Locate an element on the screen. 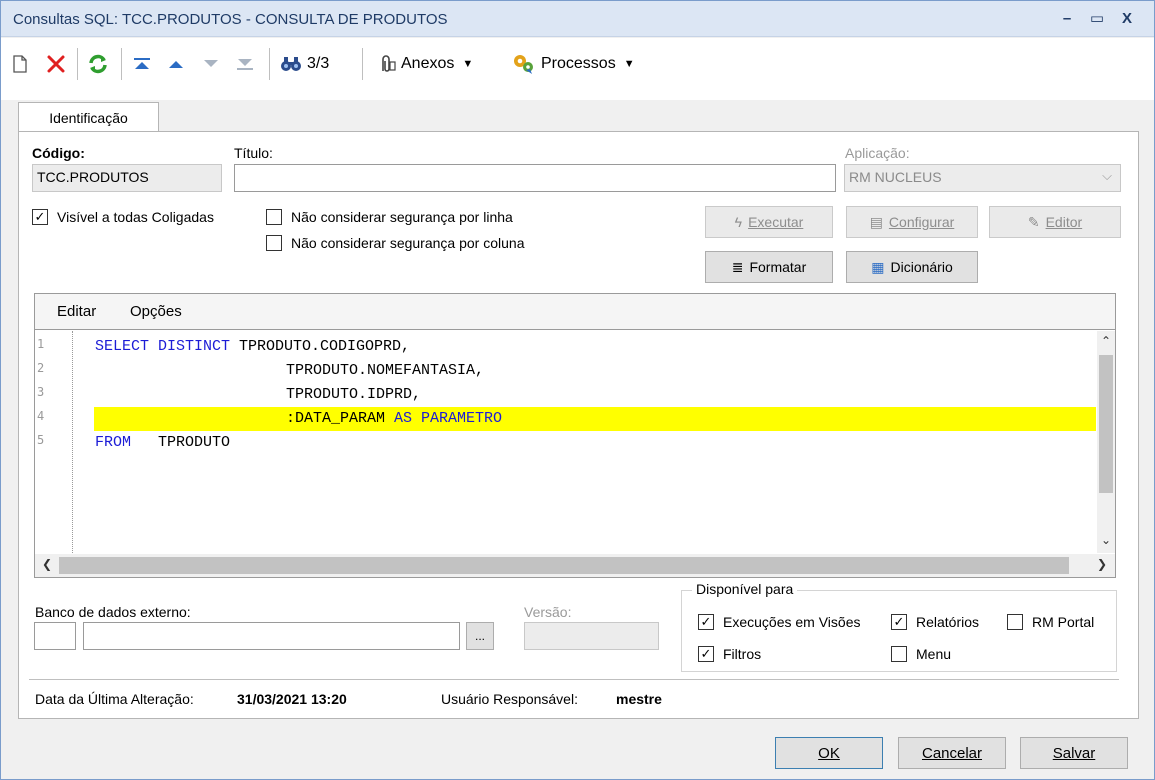  aplicacao-select: RM NUCLEUS ⌵ is located at coordinates (982, 178).